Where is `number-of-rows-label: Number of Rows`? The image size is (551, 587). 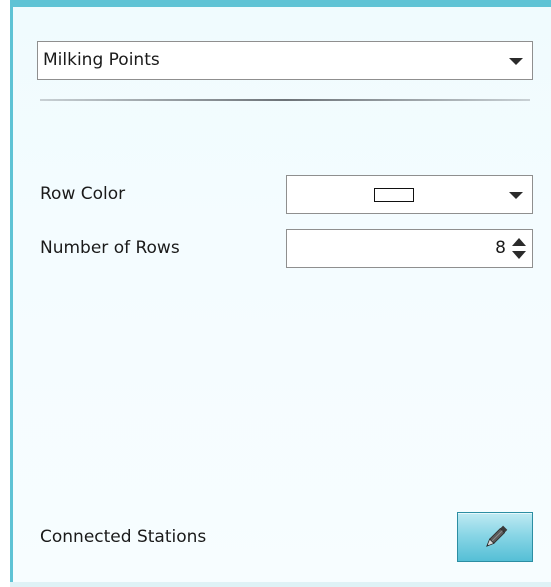 number-of-rows-label: Number of Rows is located at coordinates (110, 248).